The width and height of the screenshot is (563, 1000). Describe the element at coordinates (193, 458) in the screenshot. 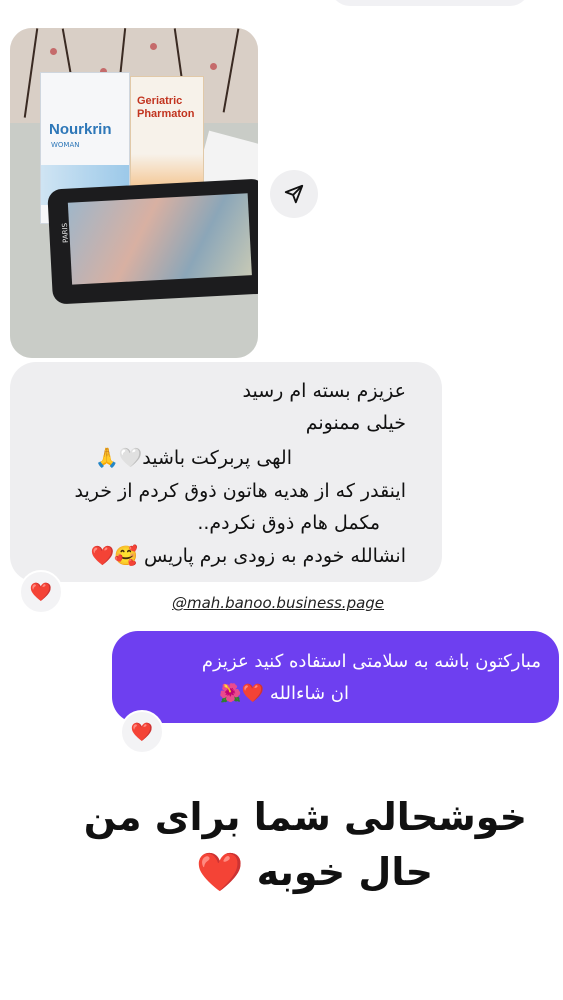

I see `message-line: الهی پربرکت باشید🤍🙏` at that location.